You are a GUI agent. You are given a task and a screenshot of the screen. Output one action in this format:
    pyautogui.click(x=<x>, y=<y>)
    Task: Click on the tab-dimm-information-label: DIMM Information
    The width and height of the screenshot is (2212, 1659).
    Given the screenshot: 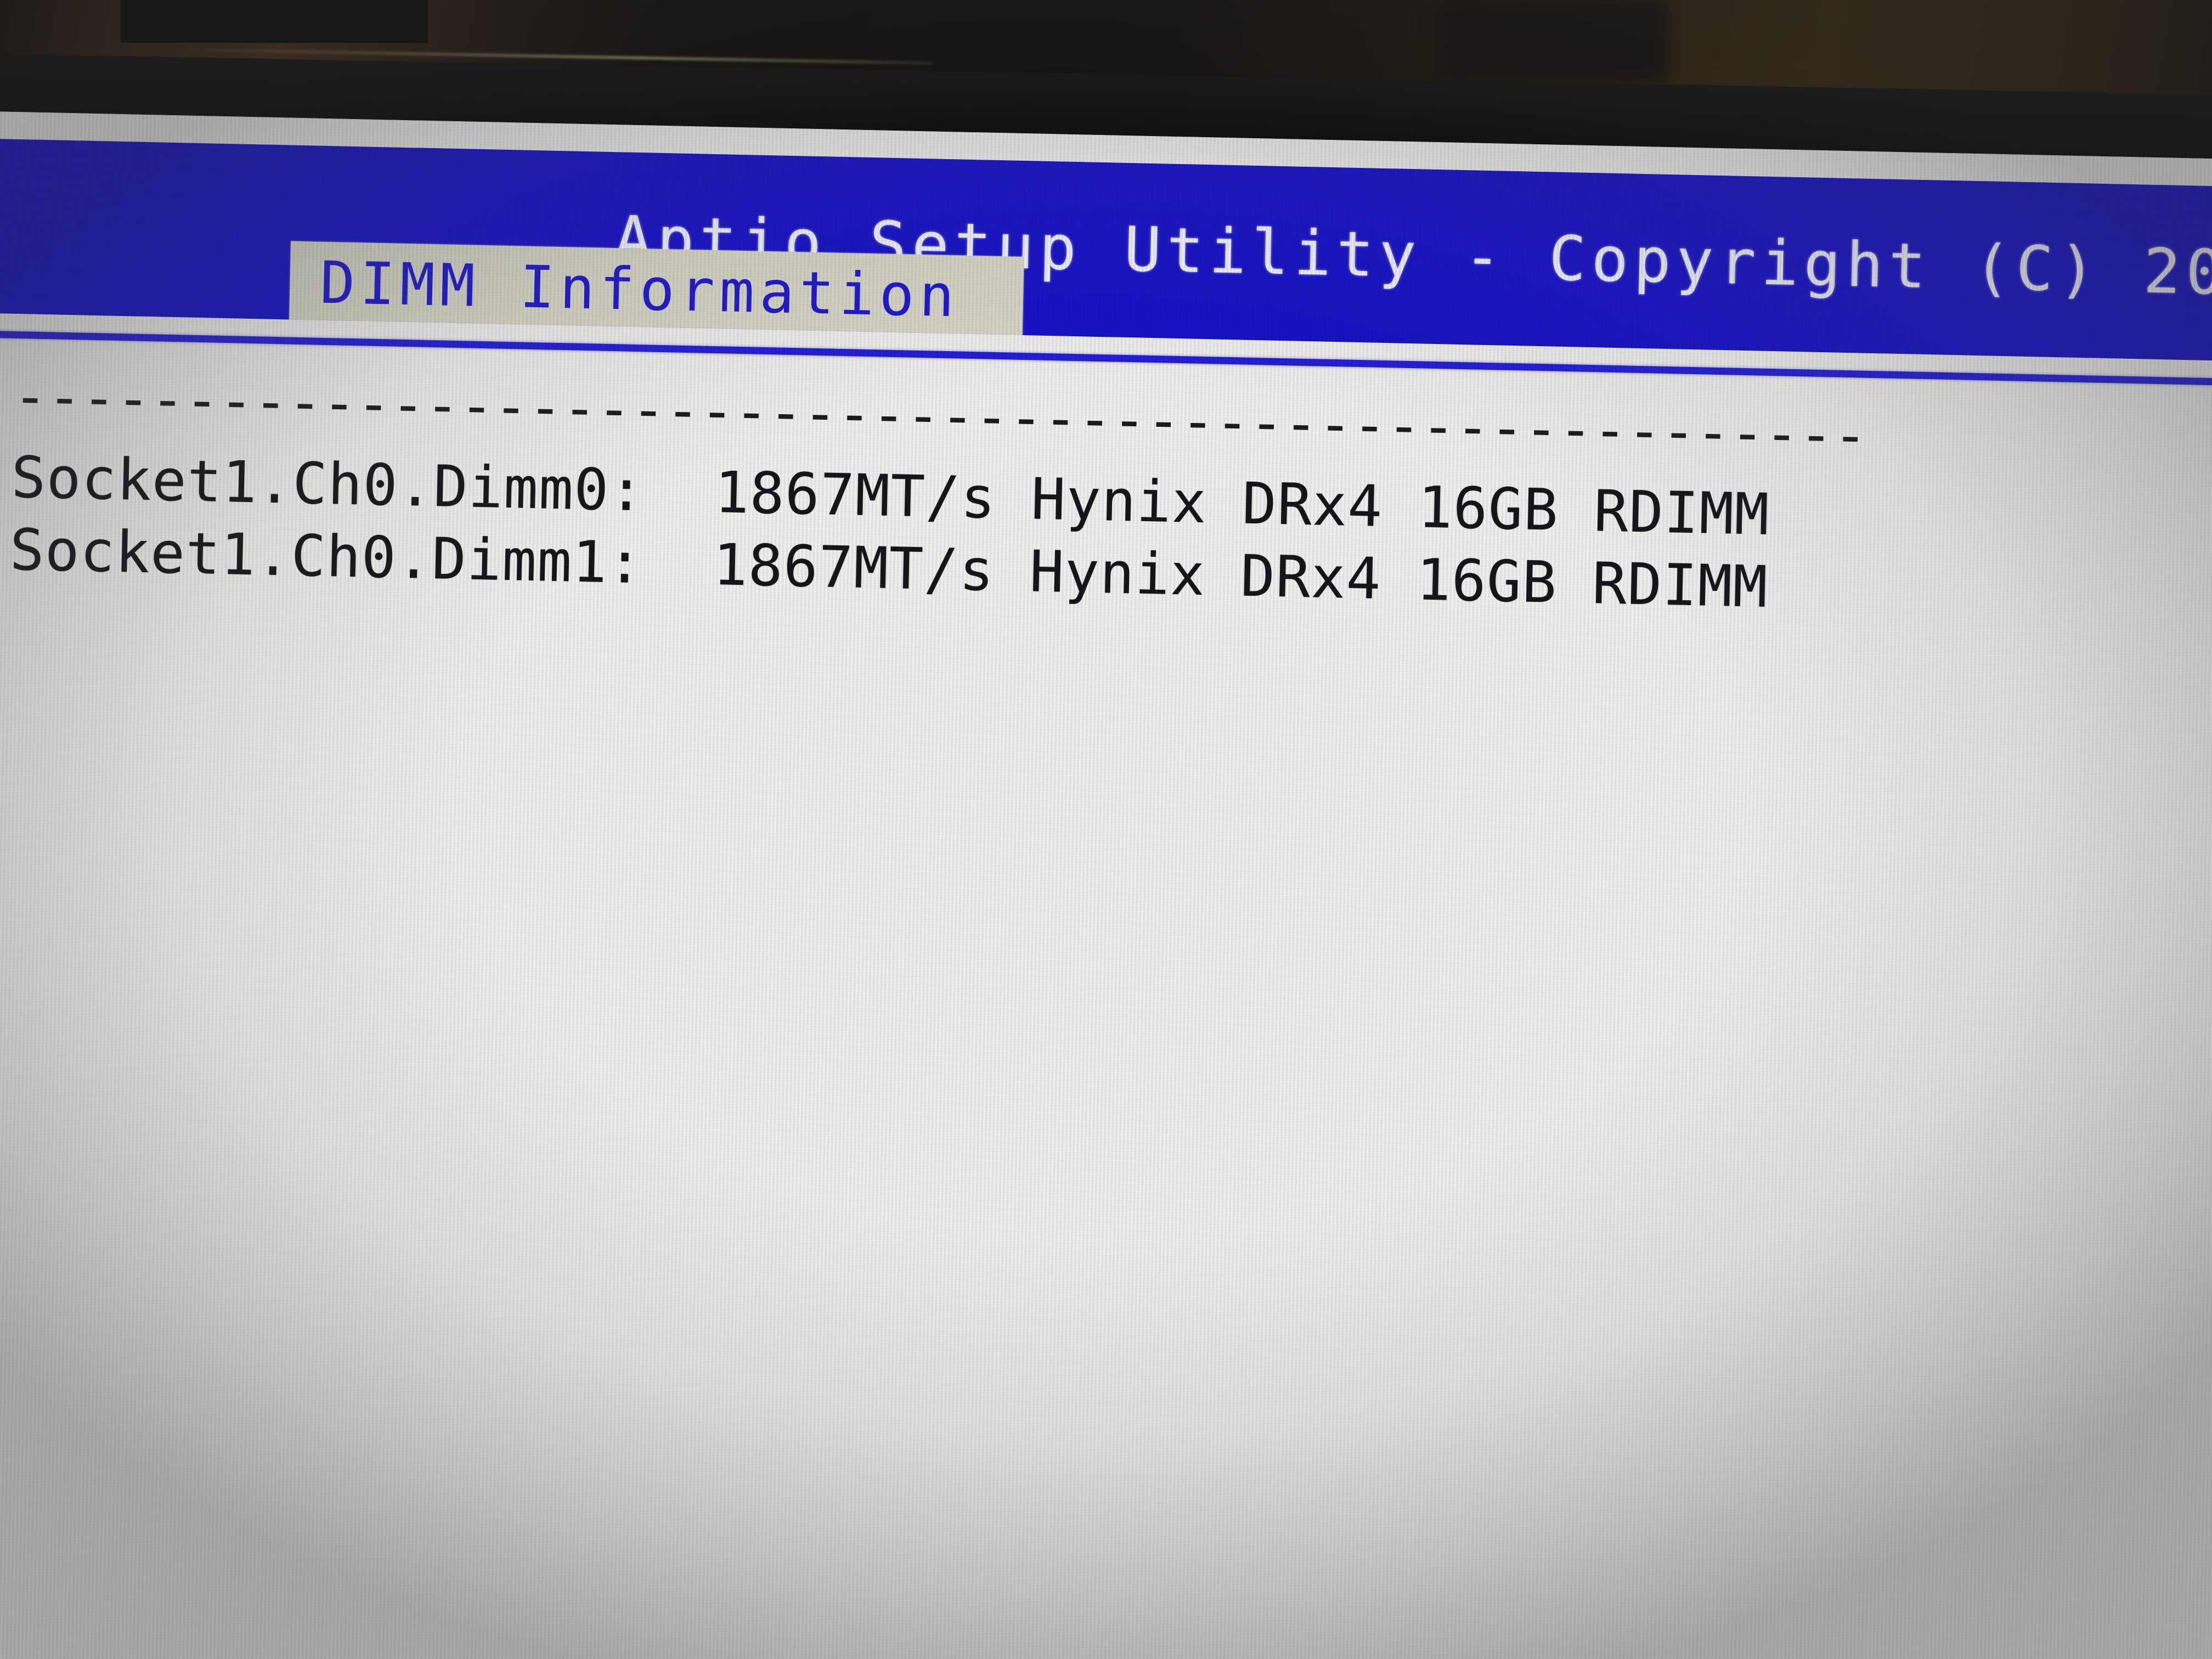 What is the action you would take?
    pyautogui.click(x=639, y=289)
    